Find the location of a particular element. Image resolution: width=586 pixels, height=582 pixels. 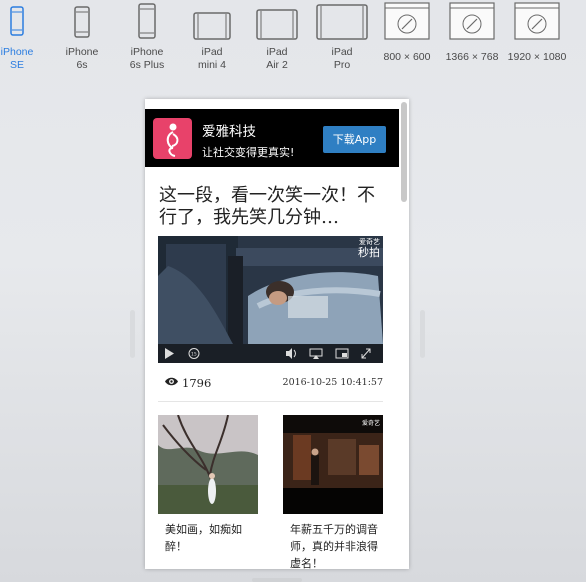

resize-handle-bottom is located at coordinates (277, 580).